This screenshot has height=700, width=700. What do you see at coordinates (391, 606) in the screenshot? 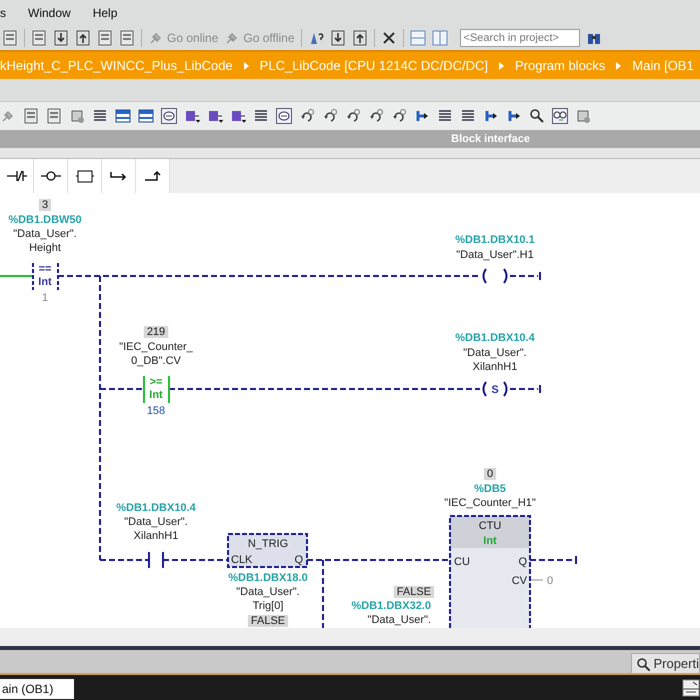
I see `address-label: %DB1.DBX32.0` at bounding box center [391, 606].